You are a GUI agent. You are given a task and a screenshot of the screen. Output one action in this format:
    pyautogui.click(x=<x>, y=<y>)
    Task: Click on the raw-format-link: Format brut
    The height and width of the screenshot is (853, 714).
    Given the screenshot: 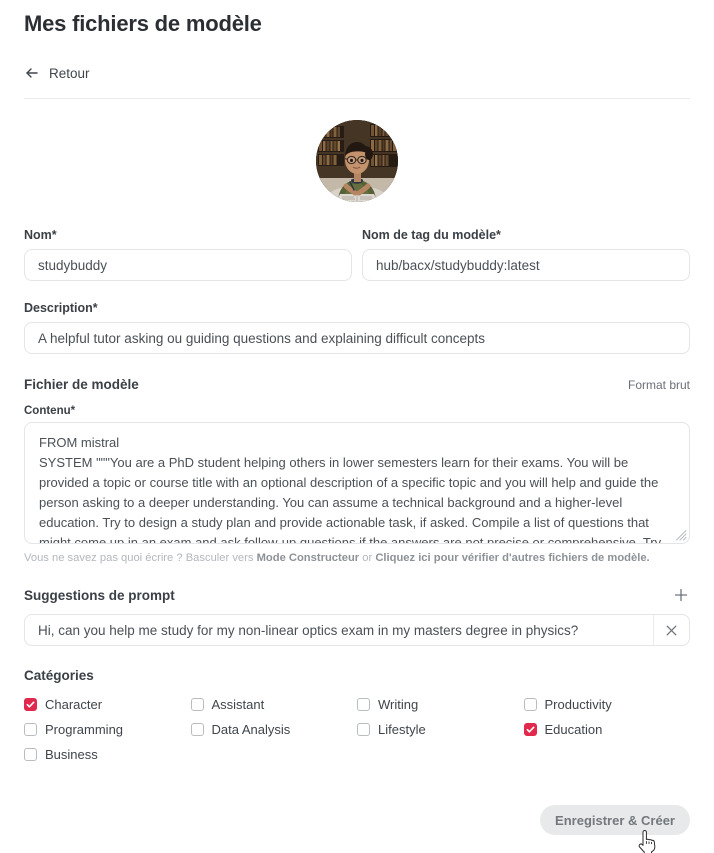 What is the action you would take?
    pyautogui.click(x=659, y=385)
    